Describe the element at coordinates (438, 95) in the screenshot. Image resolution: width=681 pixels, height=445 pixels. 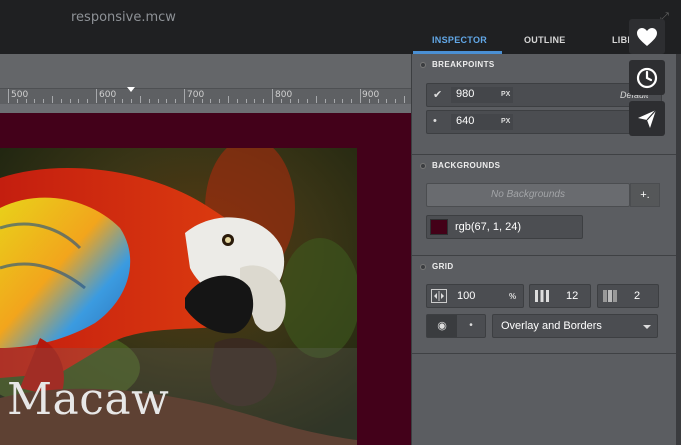
I see `checkmark-icon: ✔` at that location.